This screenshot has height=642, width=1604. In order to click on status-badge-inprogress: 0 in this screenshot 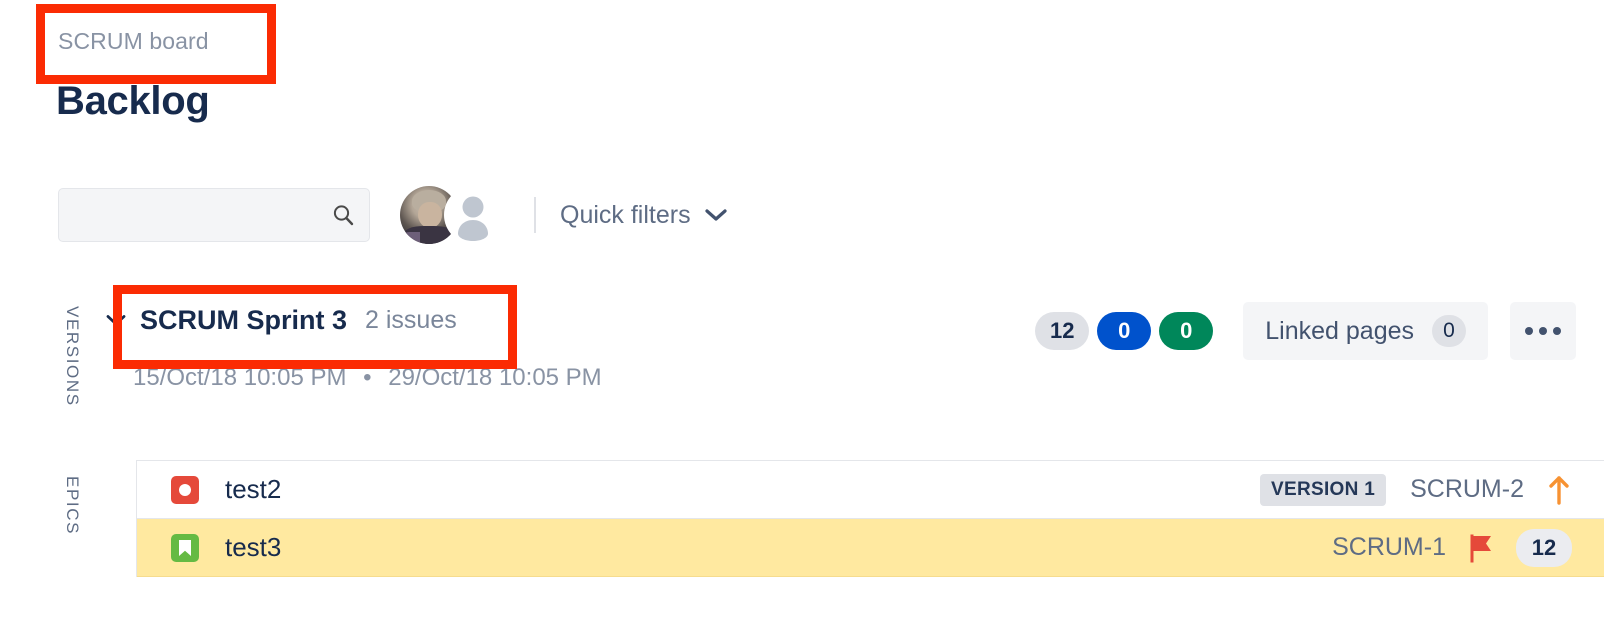, I will do `click(1124, 331)`.